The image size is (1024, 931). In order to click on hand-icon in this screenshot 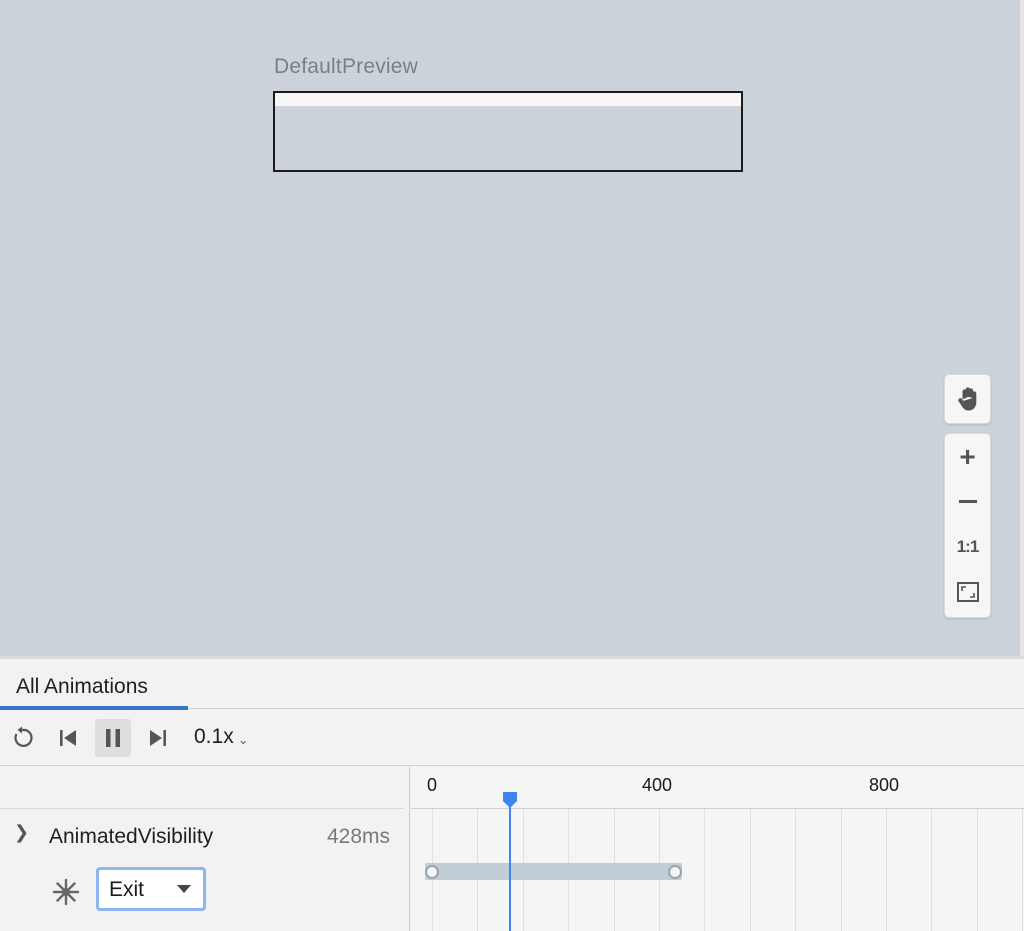, I will do `click(966, 399)`.